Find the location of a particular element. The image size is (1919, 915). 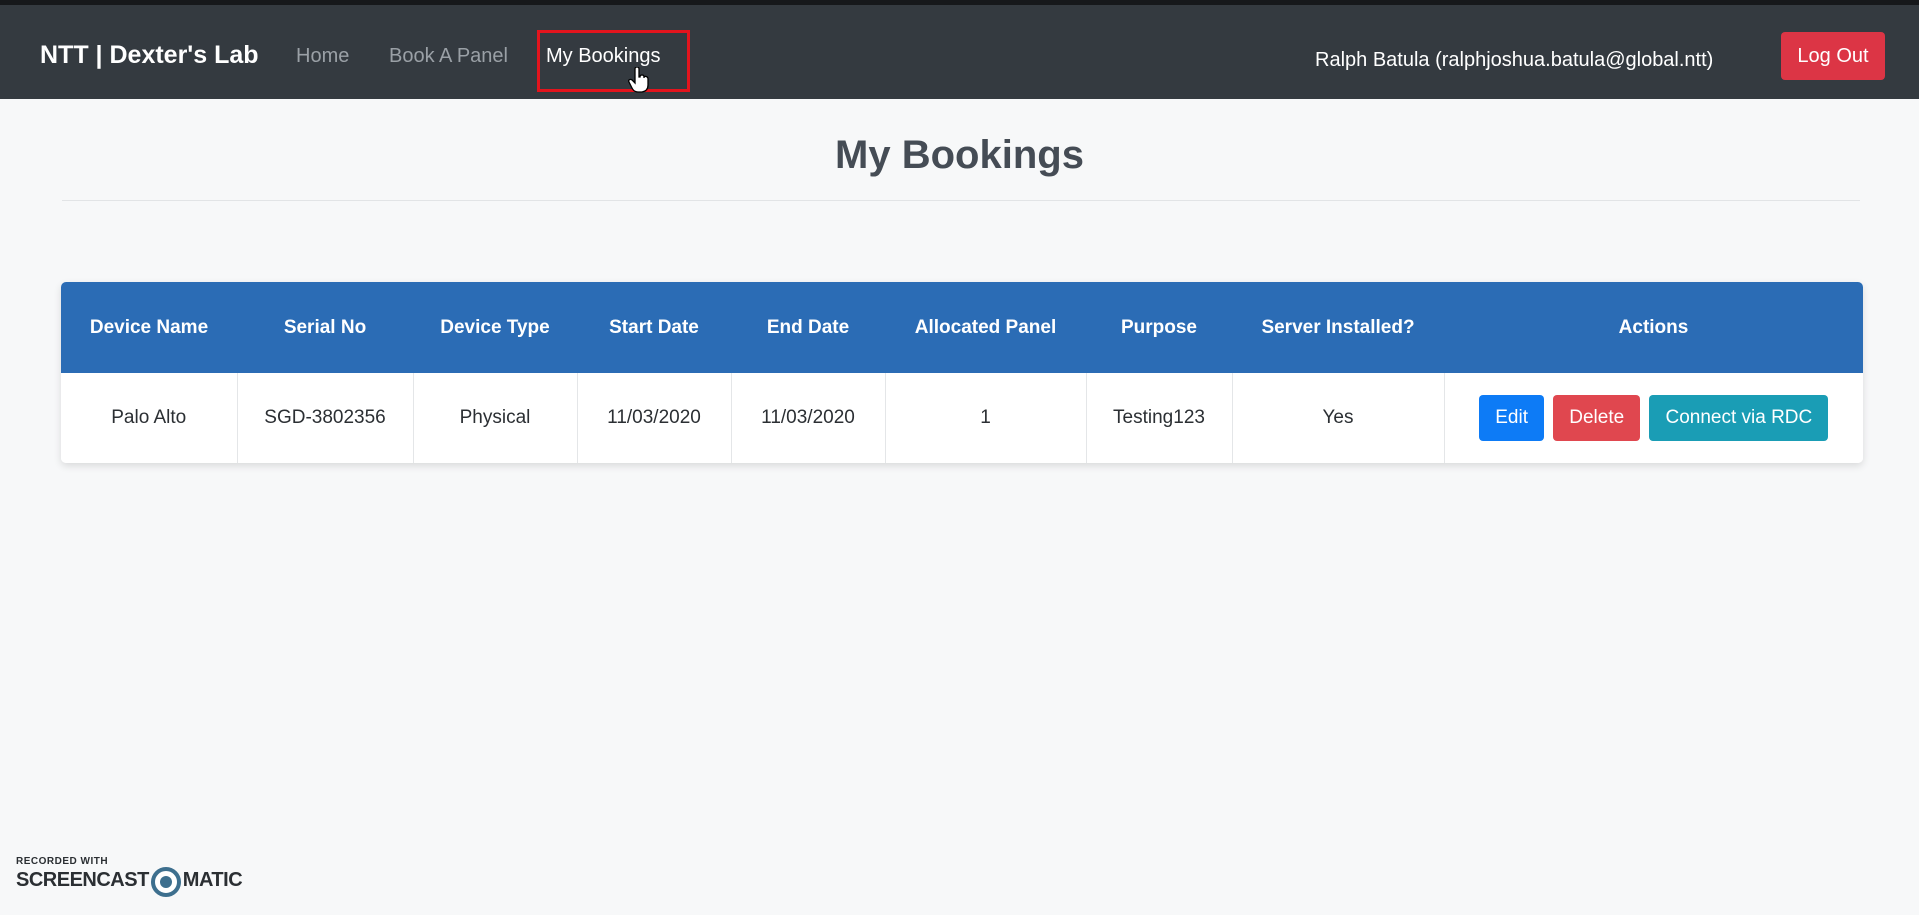

column-header: Server Installed? is located at coordinates (1338, 327).